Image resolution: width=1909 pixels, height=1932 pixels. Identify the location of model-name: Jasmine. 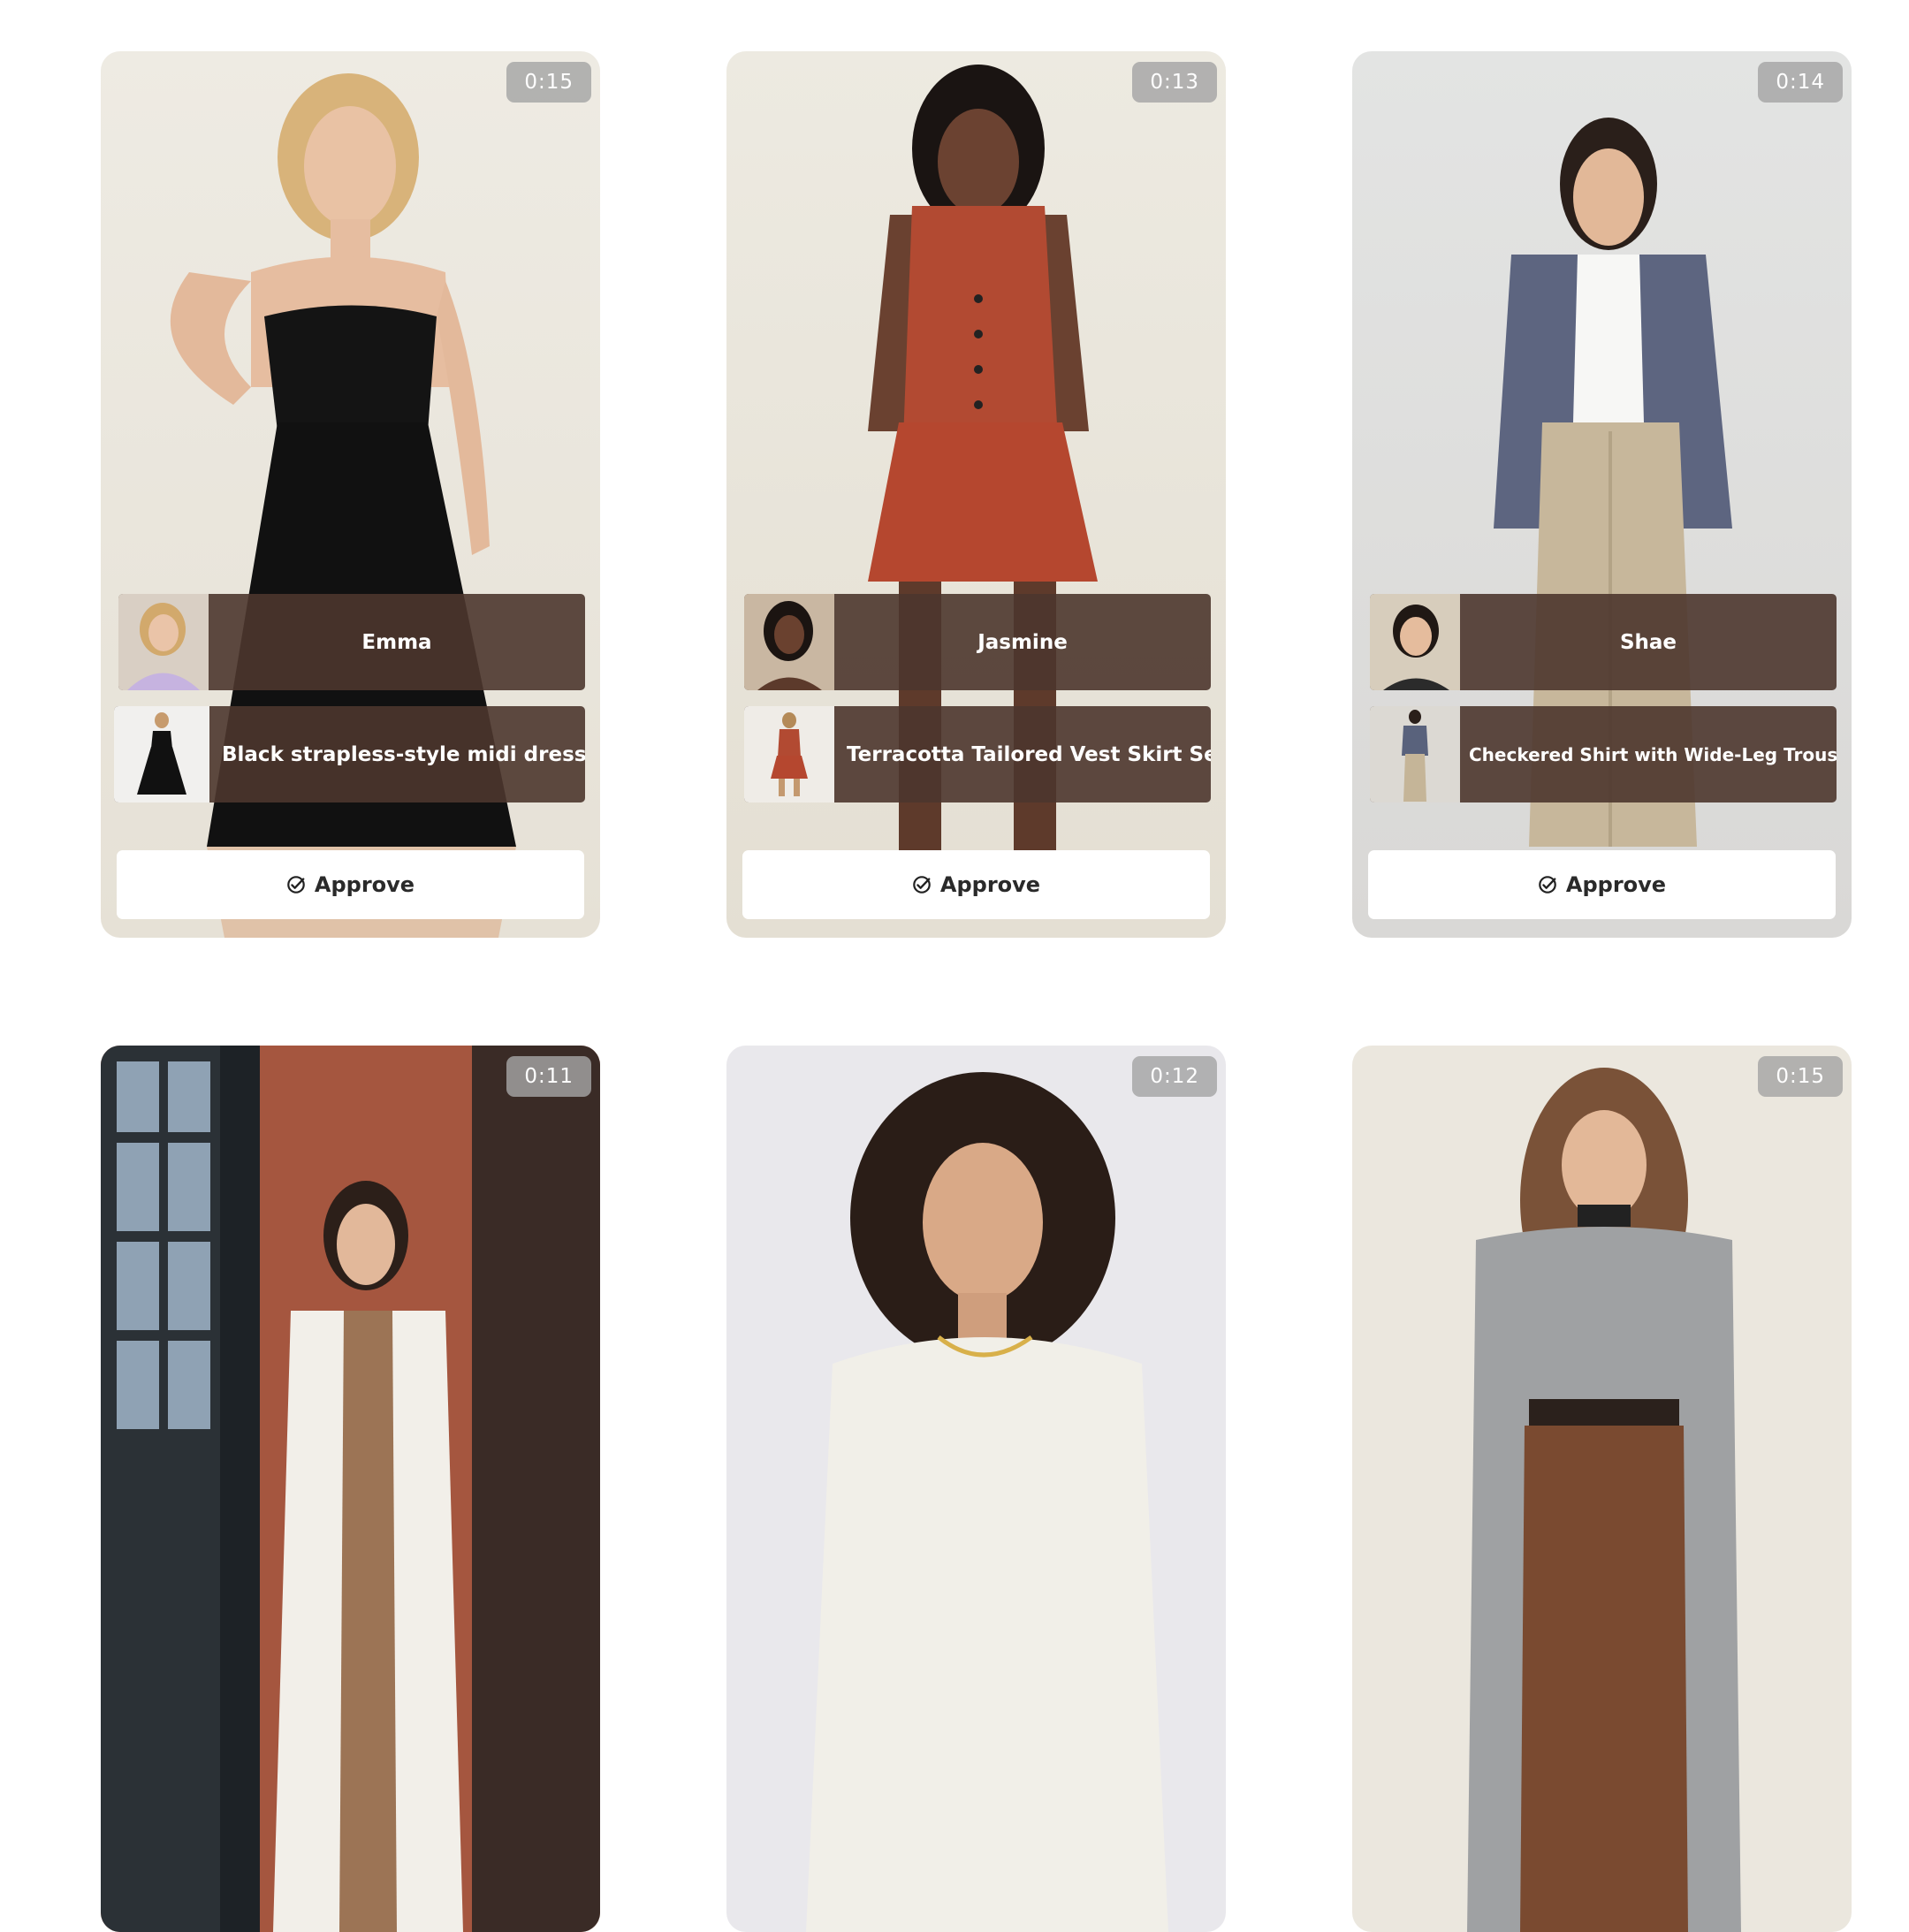
(1023, 642).